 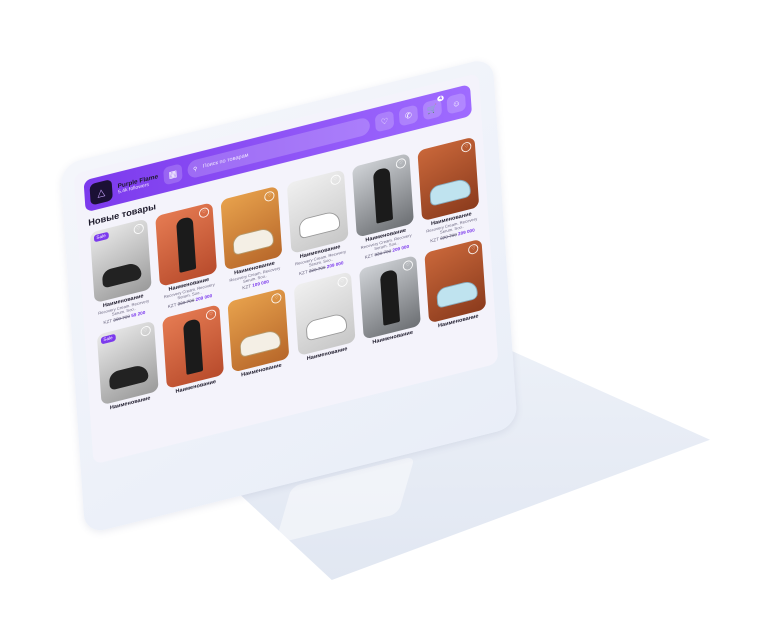 What do you see at coordinates (456, 103) in the screenshot?
I see `user-icon: ☺` at bounding box center [456, 103].